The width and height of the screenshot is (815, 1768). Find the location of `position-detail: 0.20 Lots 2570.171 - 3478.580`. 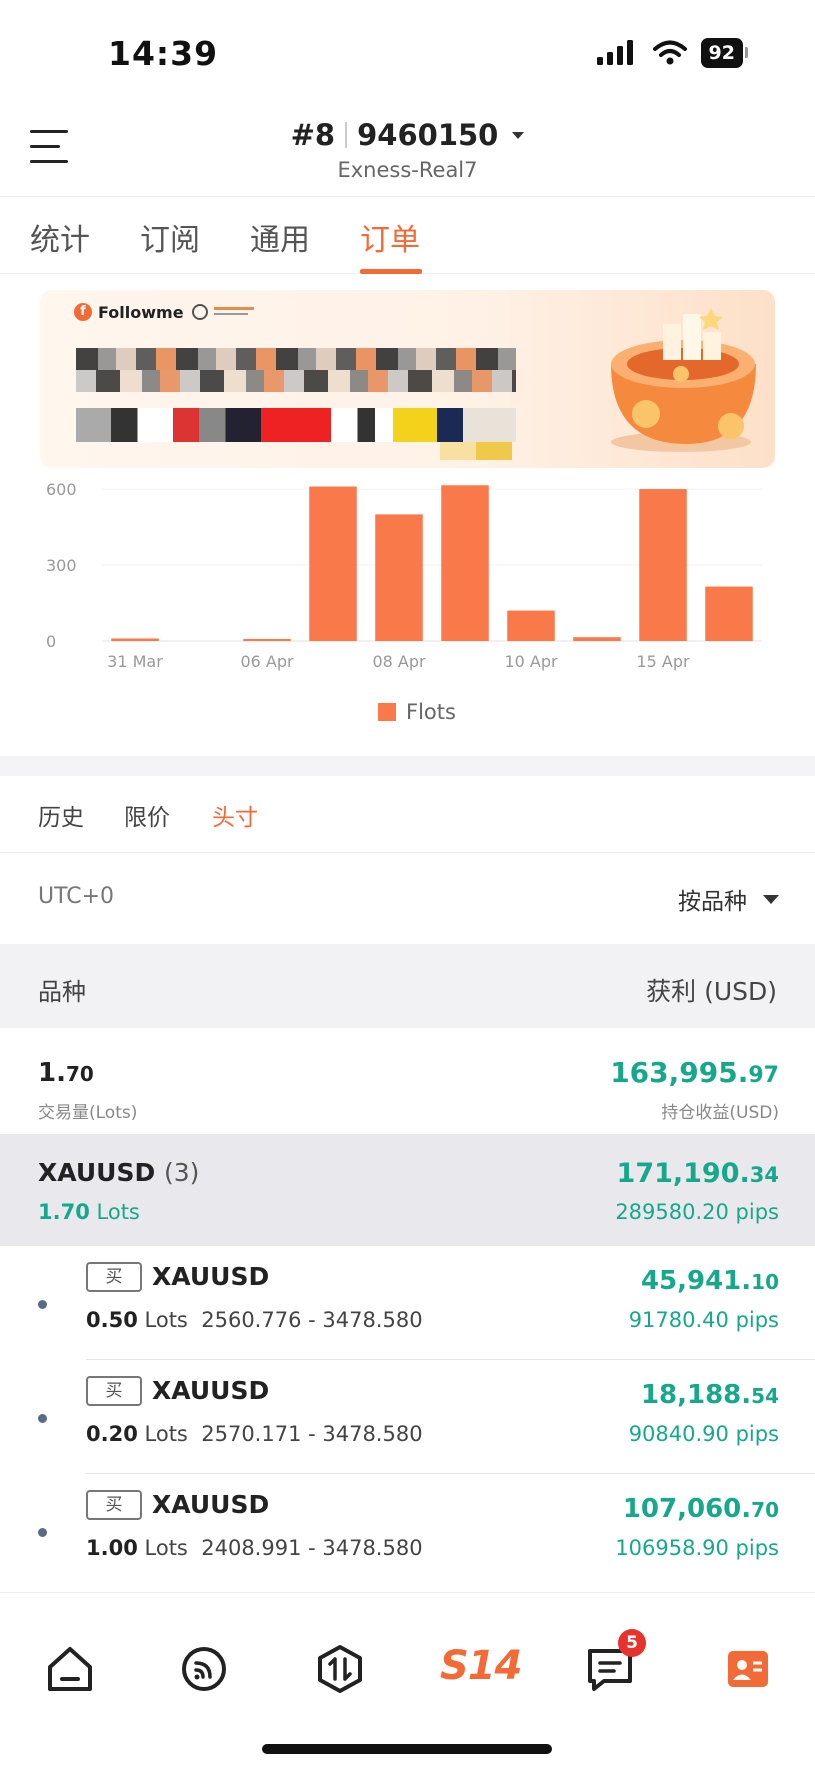

position-detail: 0.20 Lots 2570.171 - 3478.580 is located at coordinates (254, 1434).